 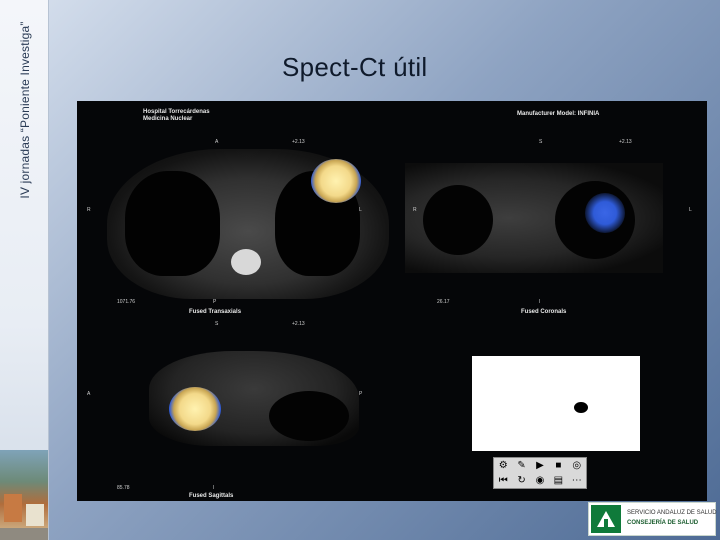 I want to click on hospital-name: Hospital Torrecárdenas, so click(x=176, y=112).